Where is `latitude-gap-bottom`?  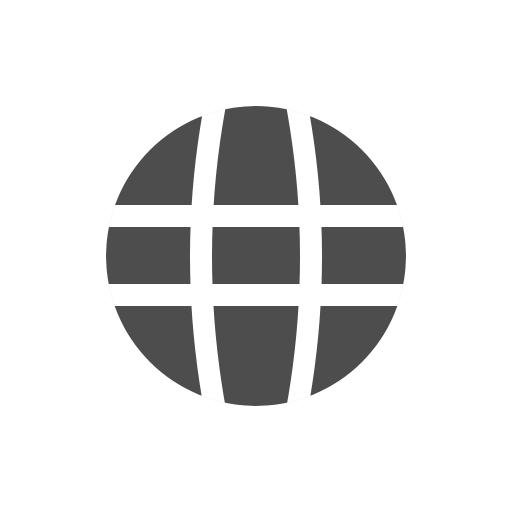
latitude-gap-bottom is located at coordinates (256, 295).